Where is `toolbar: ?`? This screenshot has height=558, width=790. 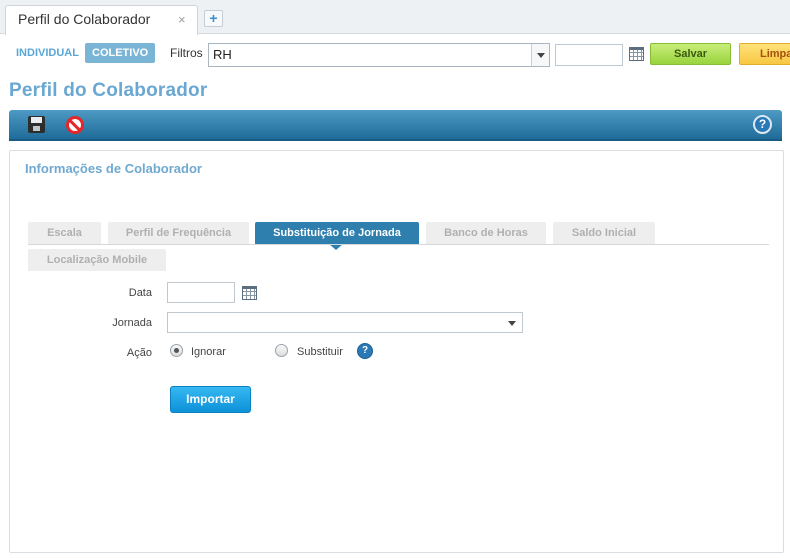
toolbar: ? is located at coordinates (395, 125).